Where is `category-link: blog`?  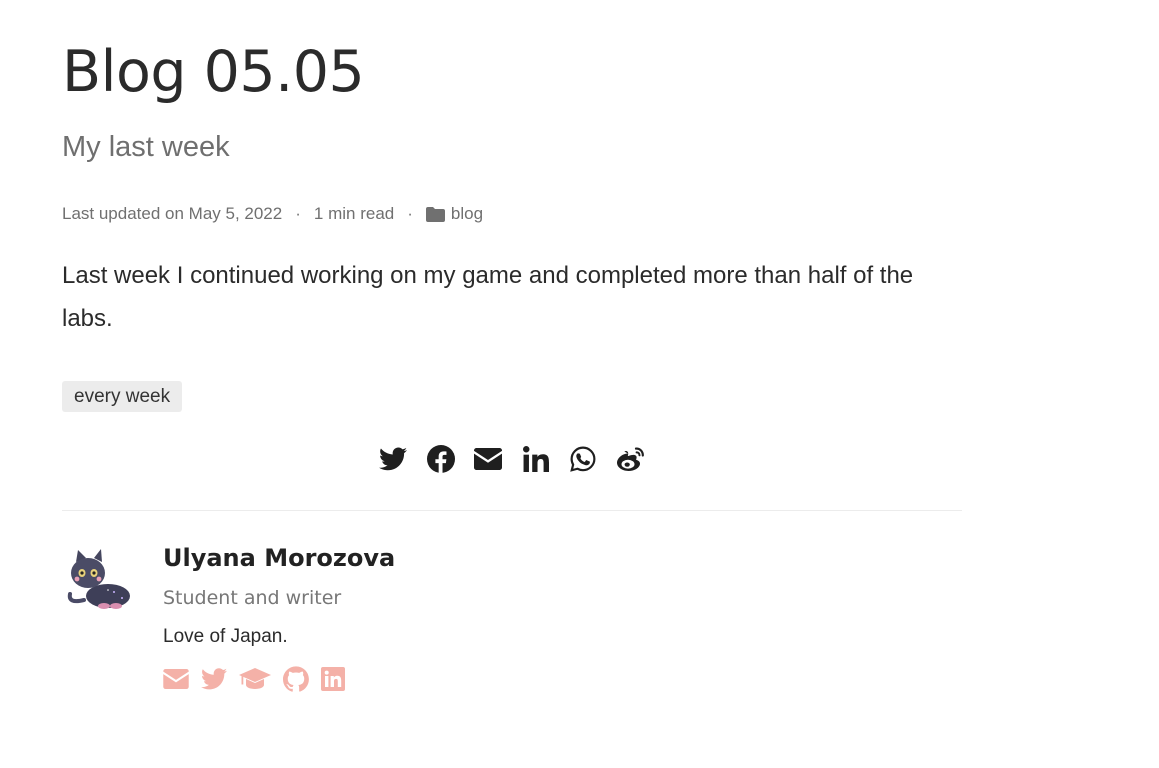 category-link: blog is located at coordinates (454, 214).